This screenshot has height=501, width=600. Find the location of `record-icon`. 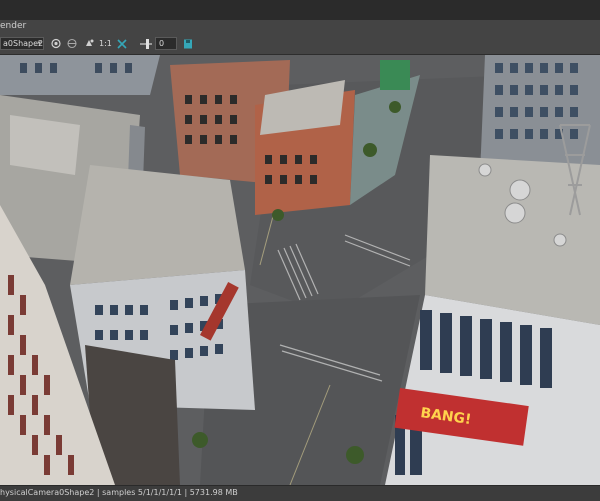

record-icon is located at coordinates (56, 43).